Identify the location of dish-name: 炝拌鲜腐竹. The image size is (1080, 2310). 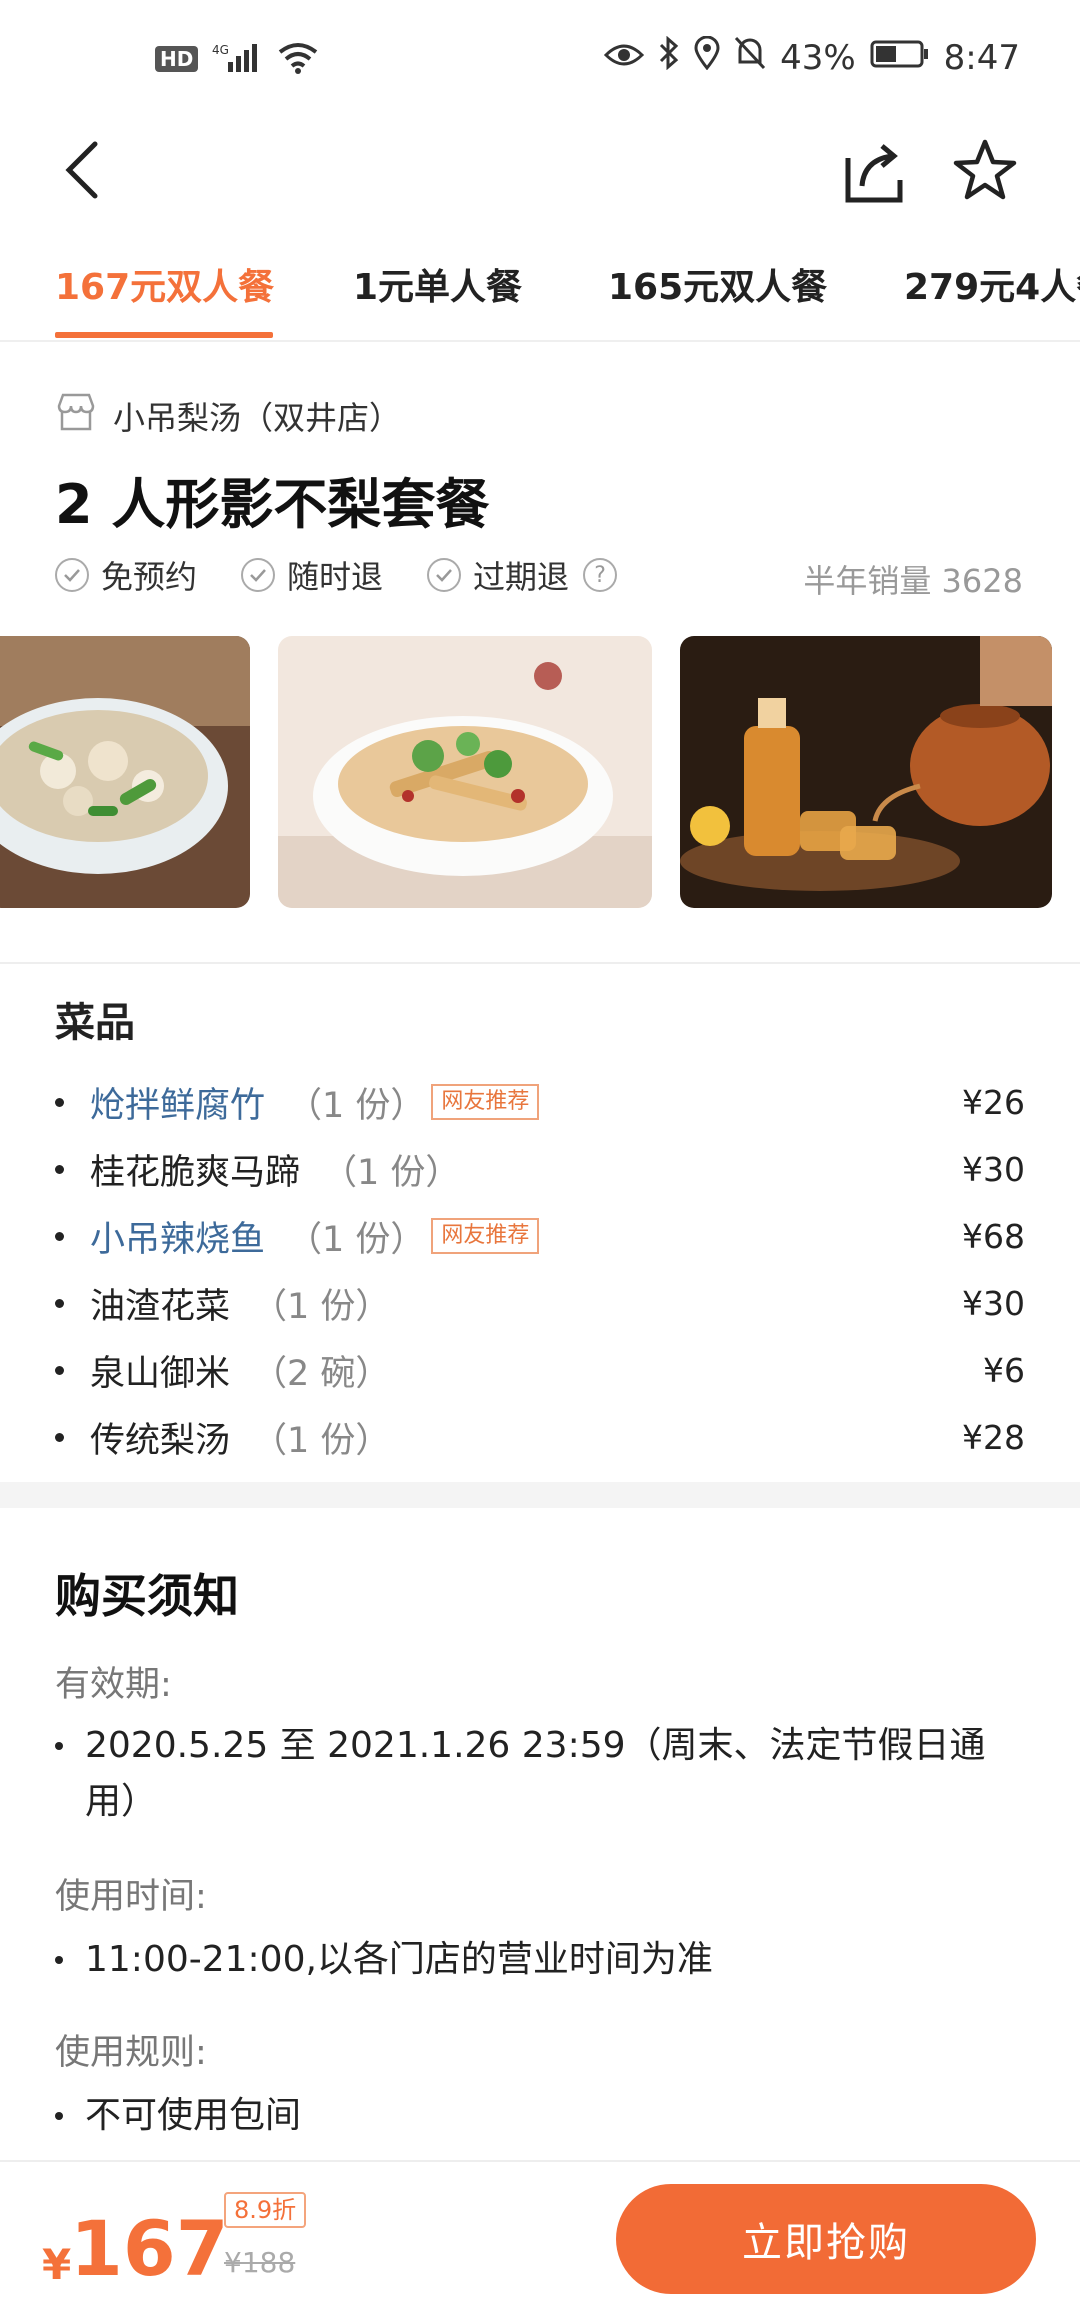
(177, 1102).